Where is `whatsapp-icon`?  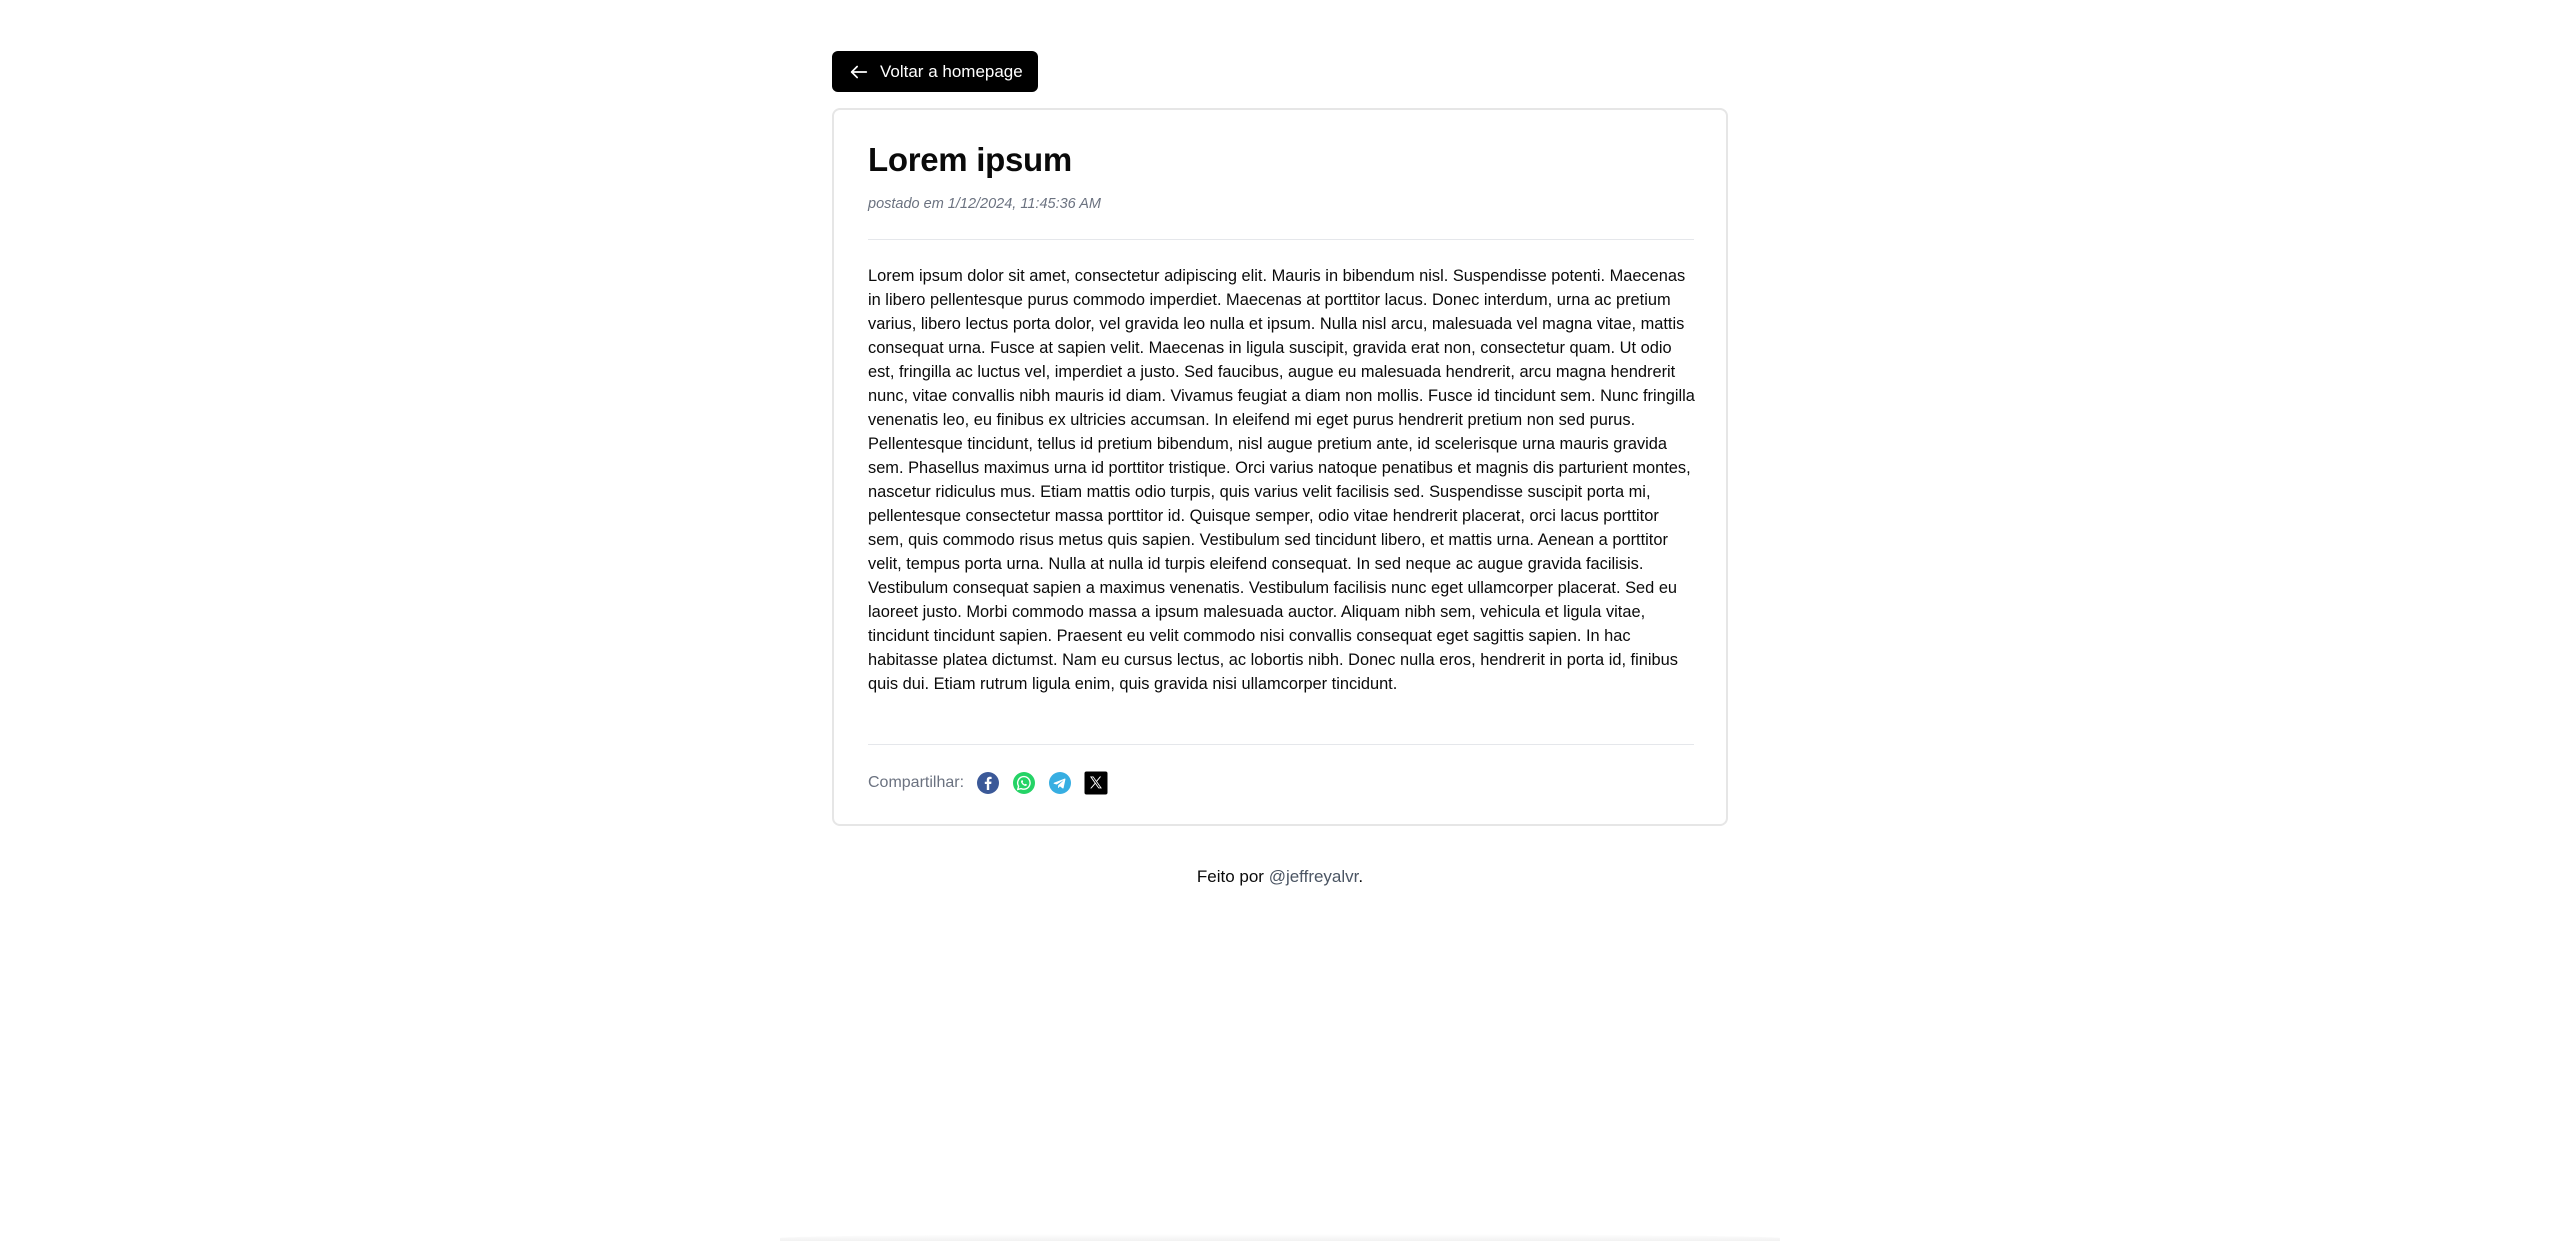 whatsapp-icon is located at coordinates (1024, 783).